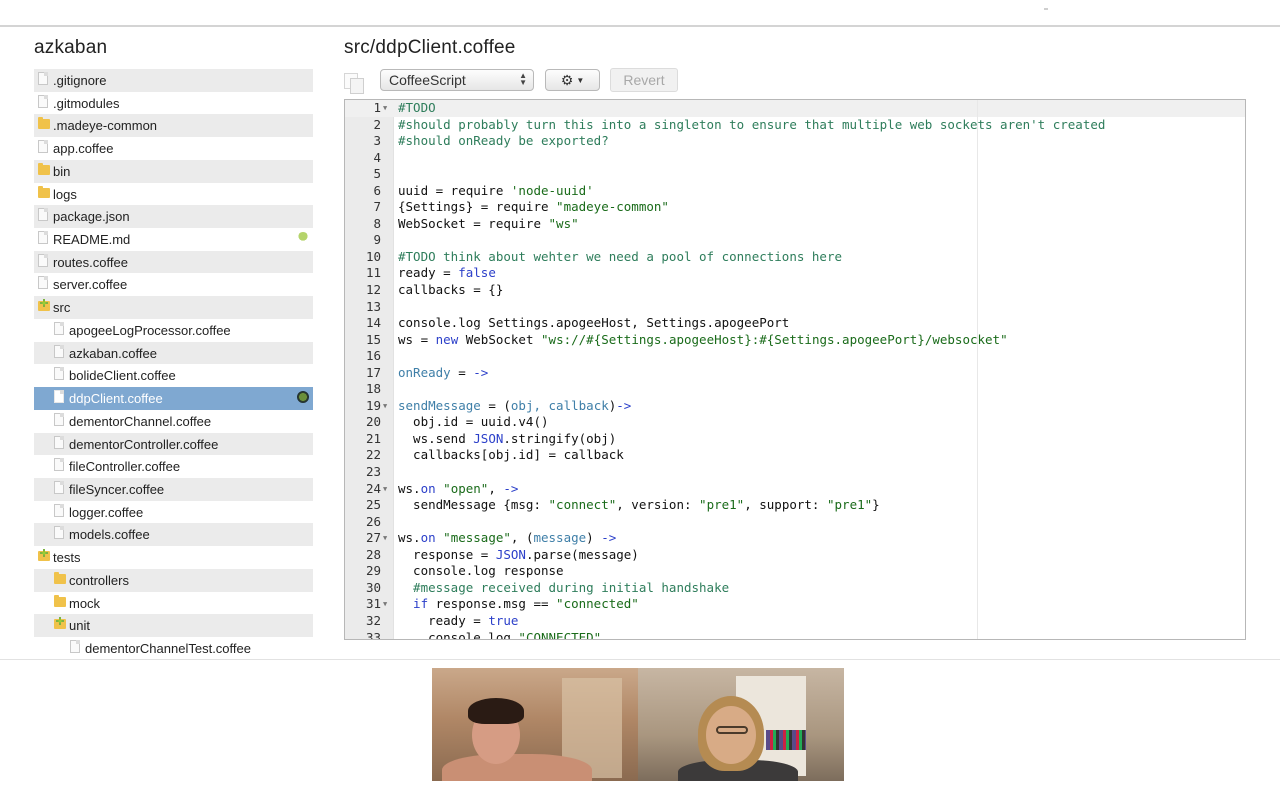 The image size is (1280, 800). Describe the element at coordinates (173, 126) in the screenshot. I see `tree-item-madeye-common: .madeye-common` at that location.